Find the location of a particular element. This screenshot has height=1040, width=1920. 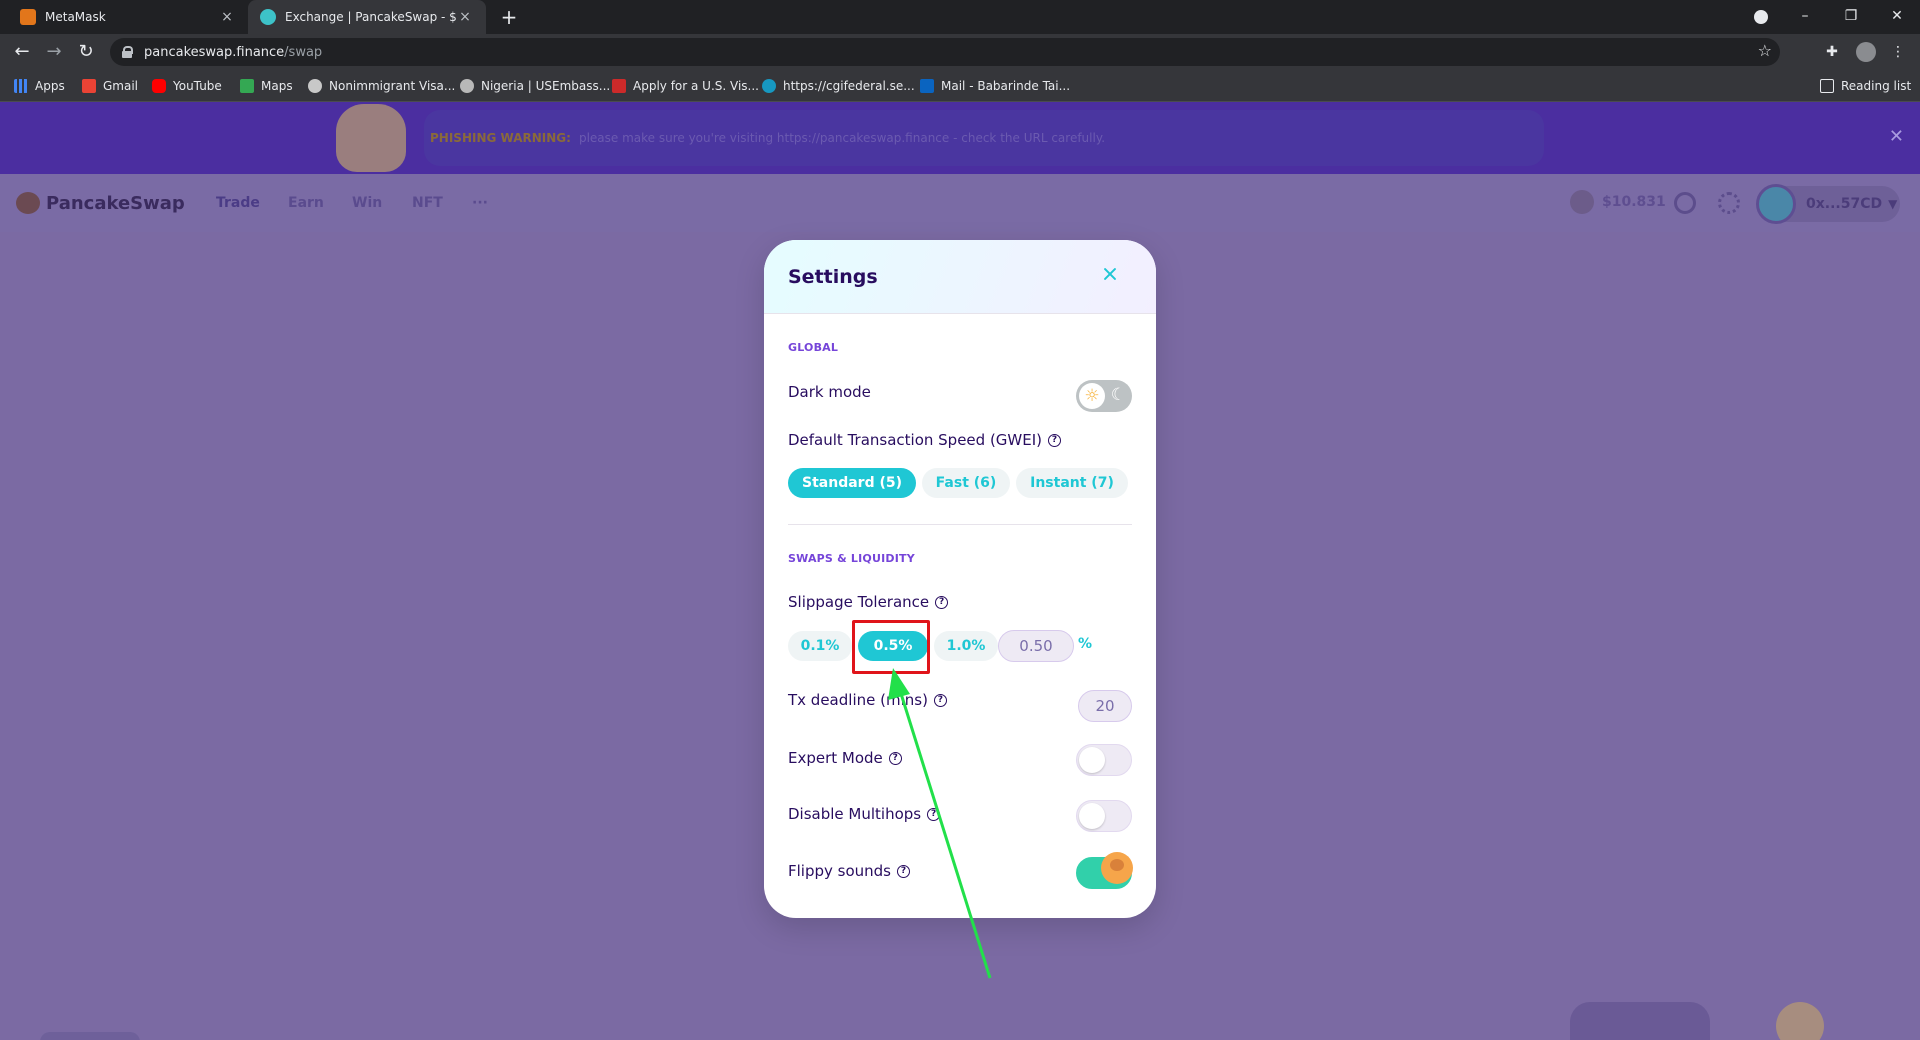

gas-fast-button: Fast (6) is located at coordinates (966, 483).